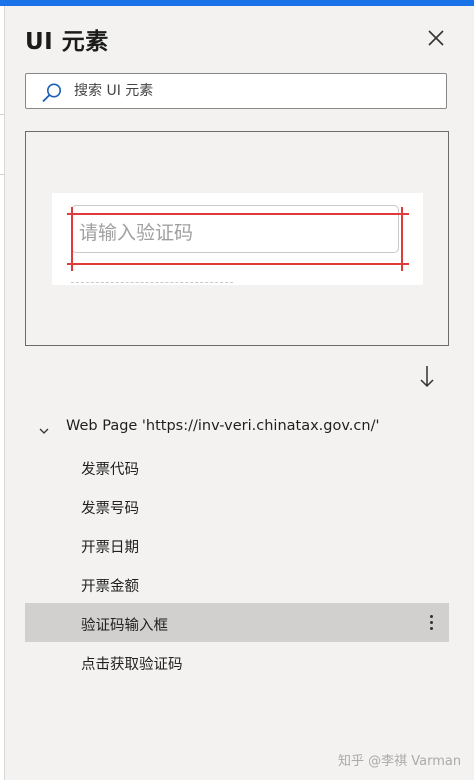 This screenshot has height=780, width=474. Describe the element at coordinates (110, 509) in the screenshot. I see `tree-item-label: 发票号码` at that location.